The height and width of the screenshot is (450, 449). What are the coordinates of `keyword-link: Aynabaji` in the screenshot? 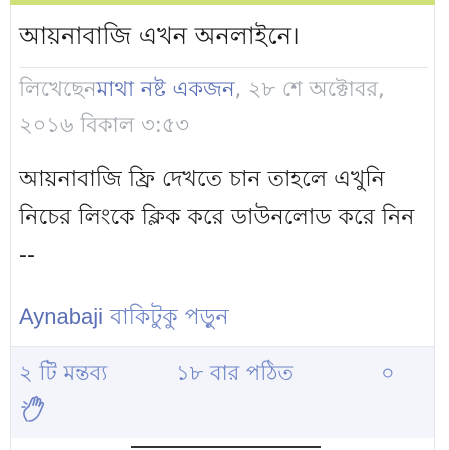 It's located at (61, 316).